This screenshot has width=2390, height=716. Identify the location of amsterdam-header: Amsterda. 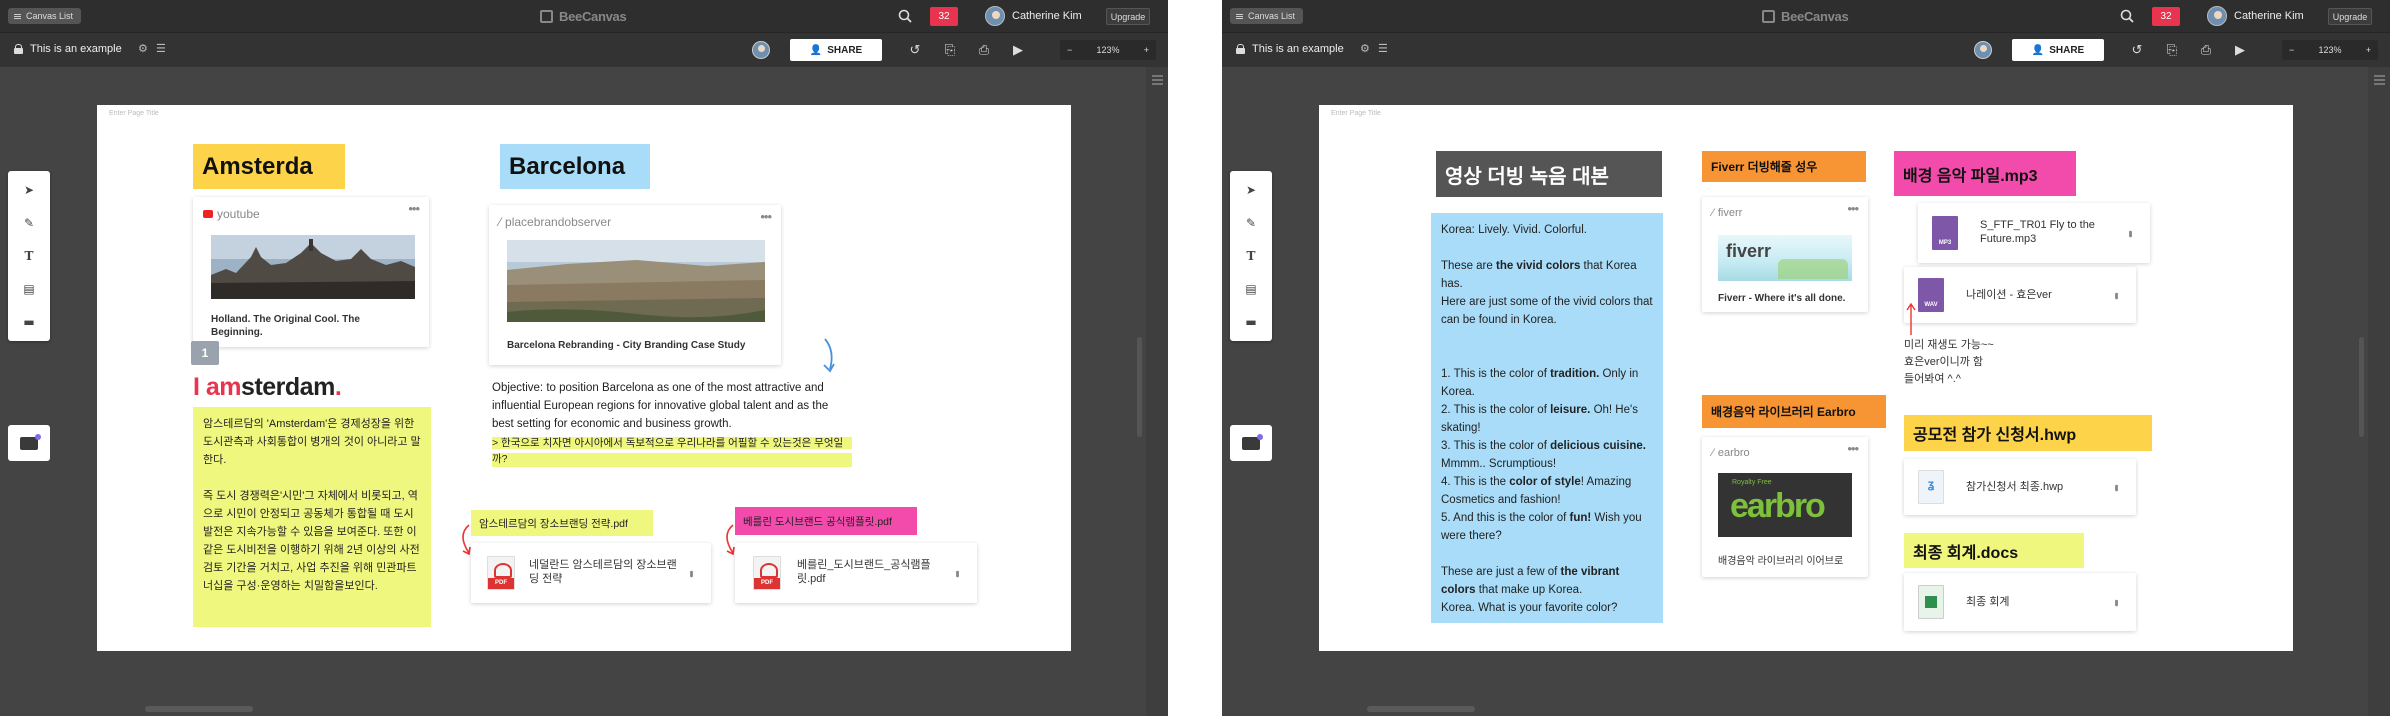
(269, 166).